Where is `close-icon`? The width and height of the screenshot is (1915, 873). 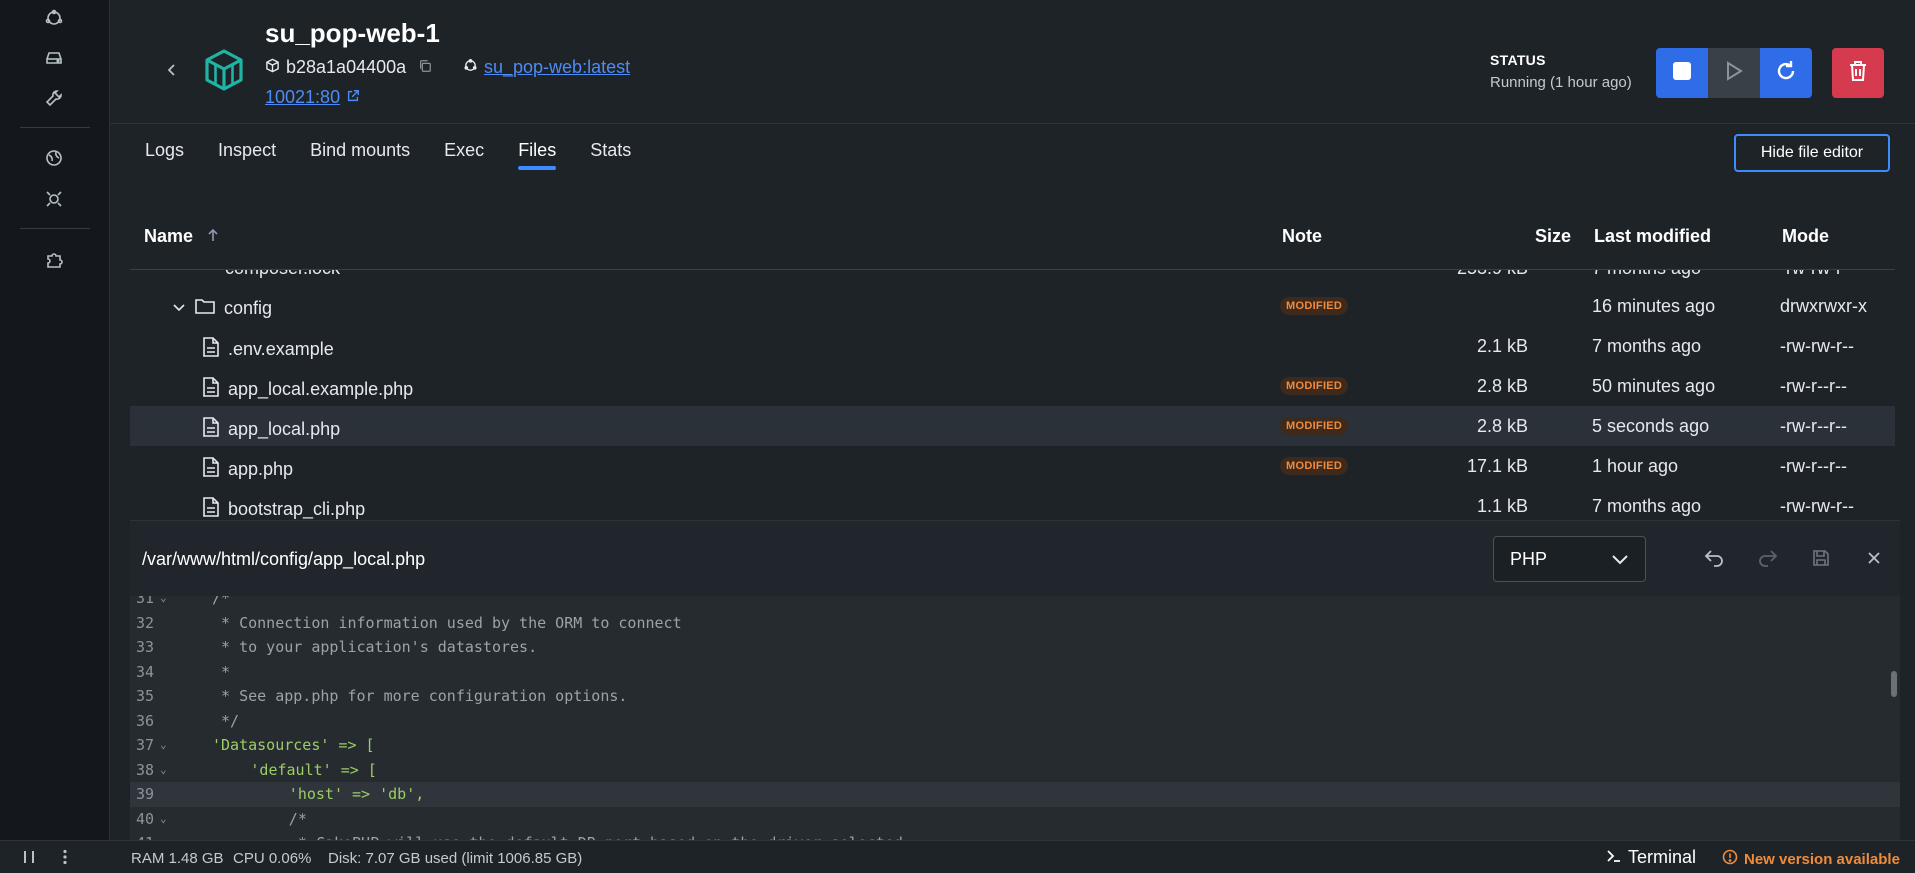
close-icon is located at coordinates (1874, 560).